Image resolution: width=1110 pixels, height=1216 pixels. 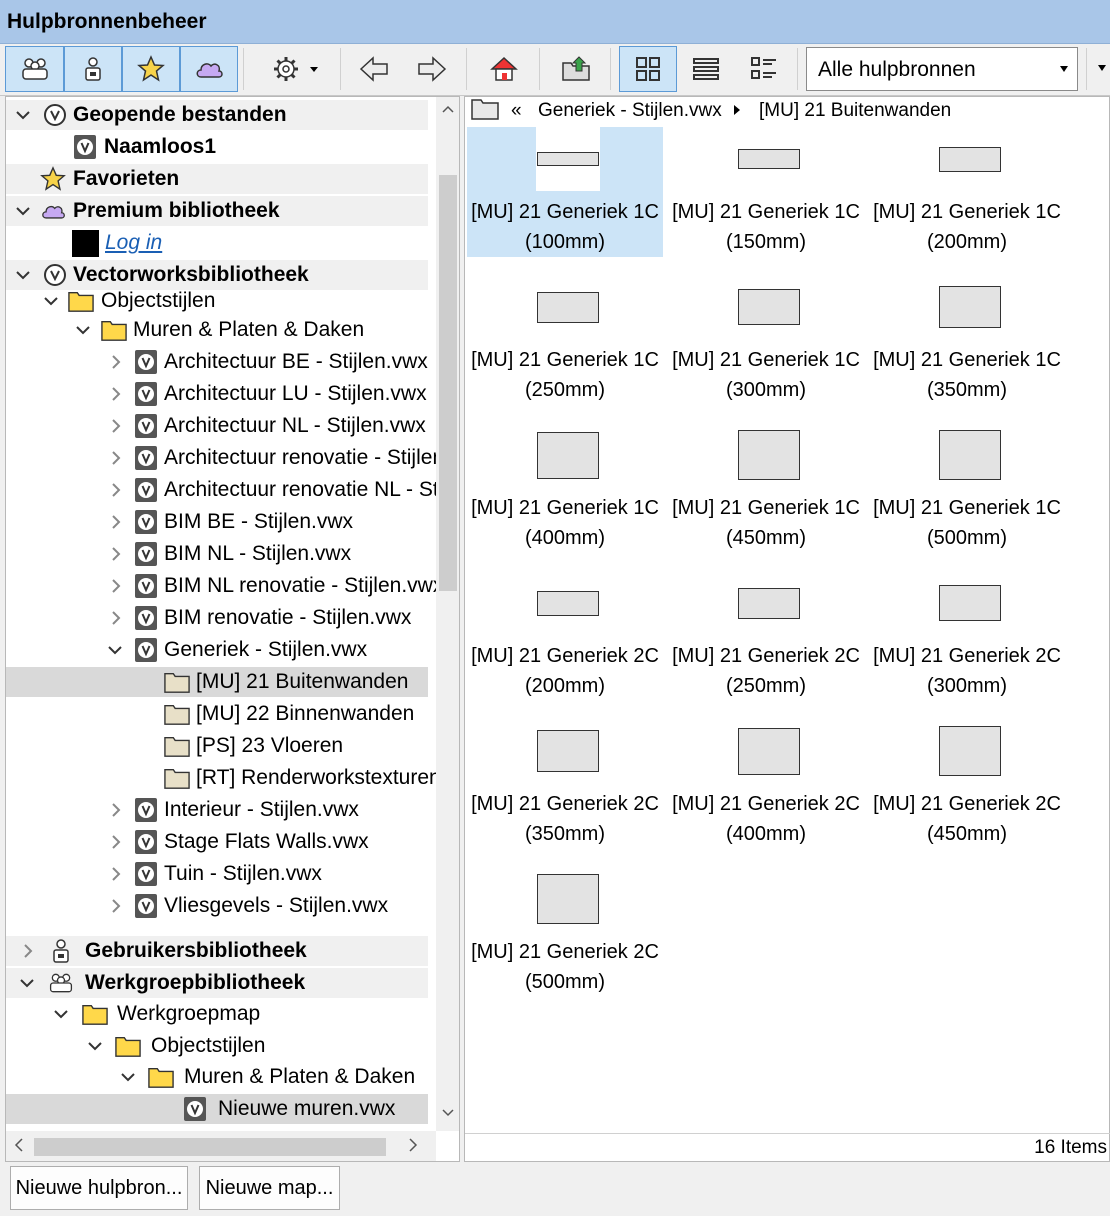 I want to click on resource-tile: [MU] 21 Generiek 2C (250mm), so click(x=766, y=636).